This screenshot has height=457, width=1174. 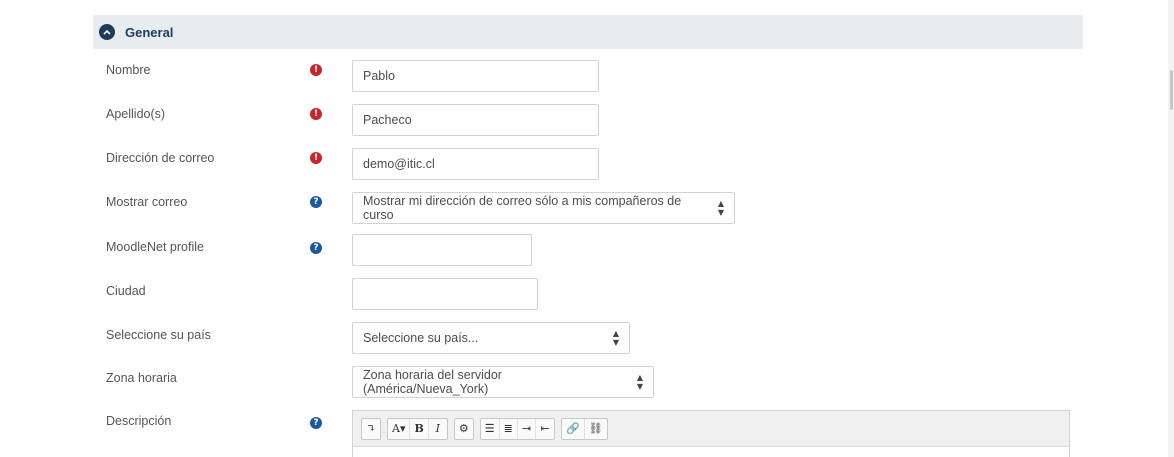 What do you see at coordinates (588, 32) in the screenshot?
I see `section-header-general: General` at bounding box center [588, 32].